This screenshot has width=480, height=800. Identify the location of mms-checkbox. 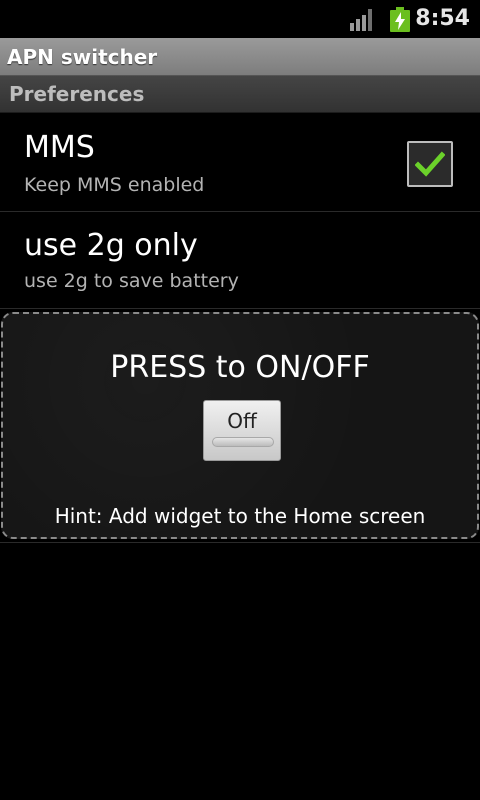
(430, 164).